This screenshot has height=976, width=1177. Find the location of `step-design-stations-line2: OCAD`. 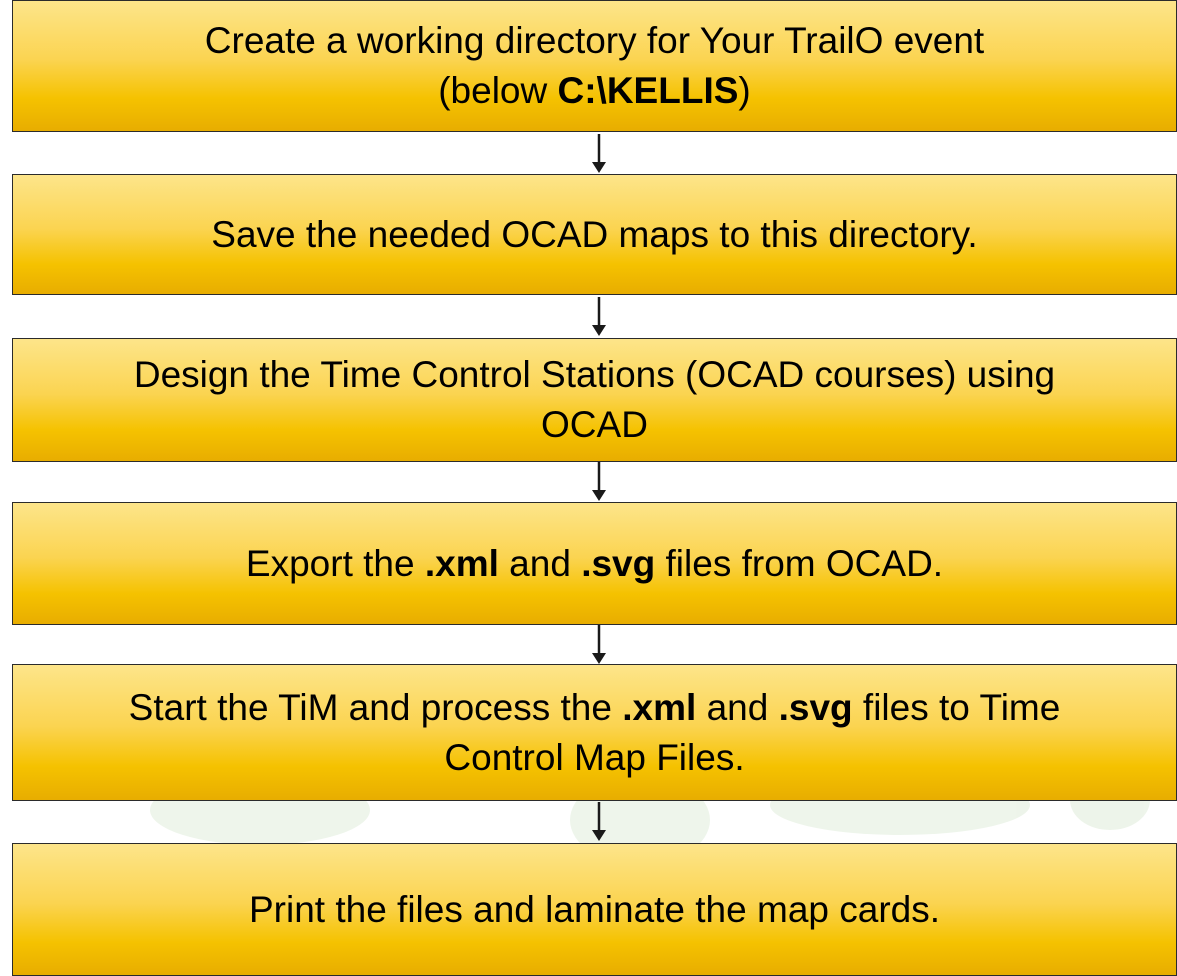

step-design-stations-line2: OCAD is located at coordinates (594, 424).